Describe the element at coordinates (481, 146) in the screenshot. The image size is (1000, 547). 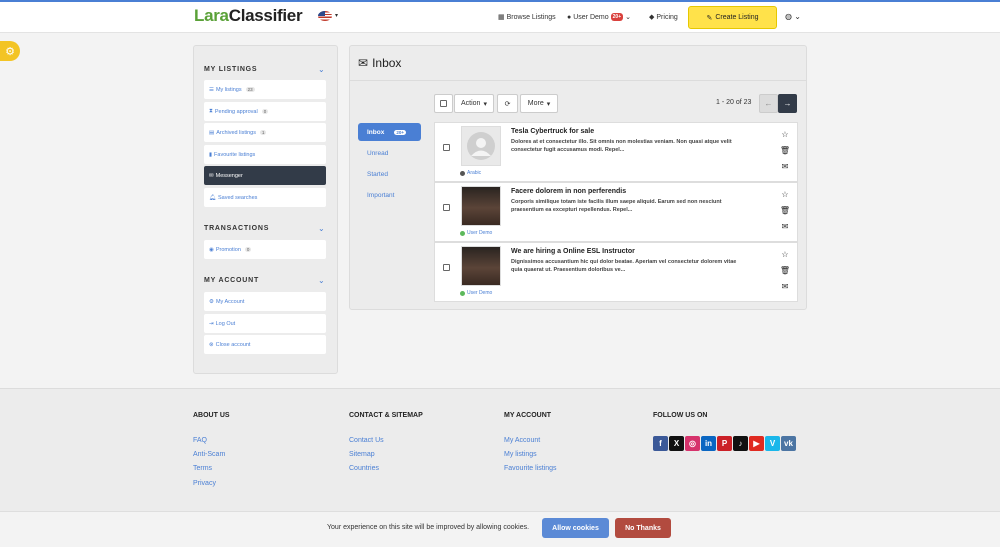
I see `user-silhouette-icon` at that location.